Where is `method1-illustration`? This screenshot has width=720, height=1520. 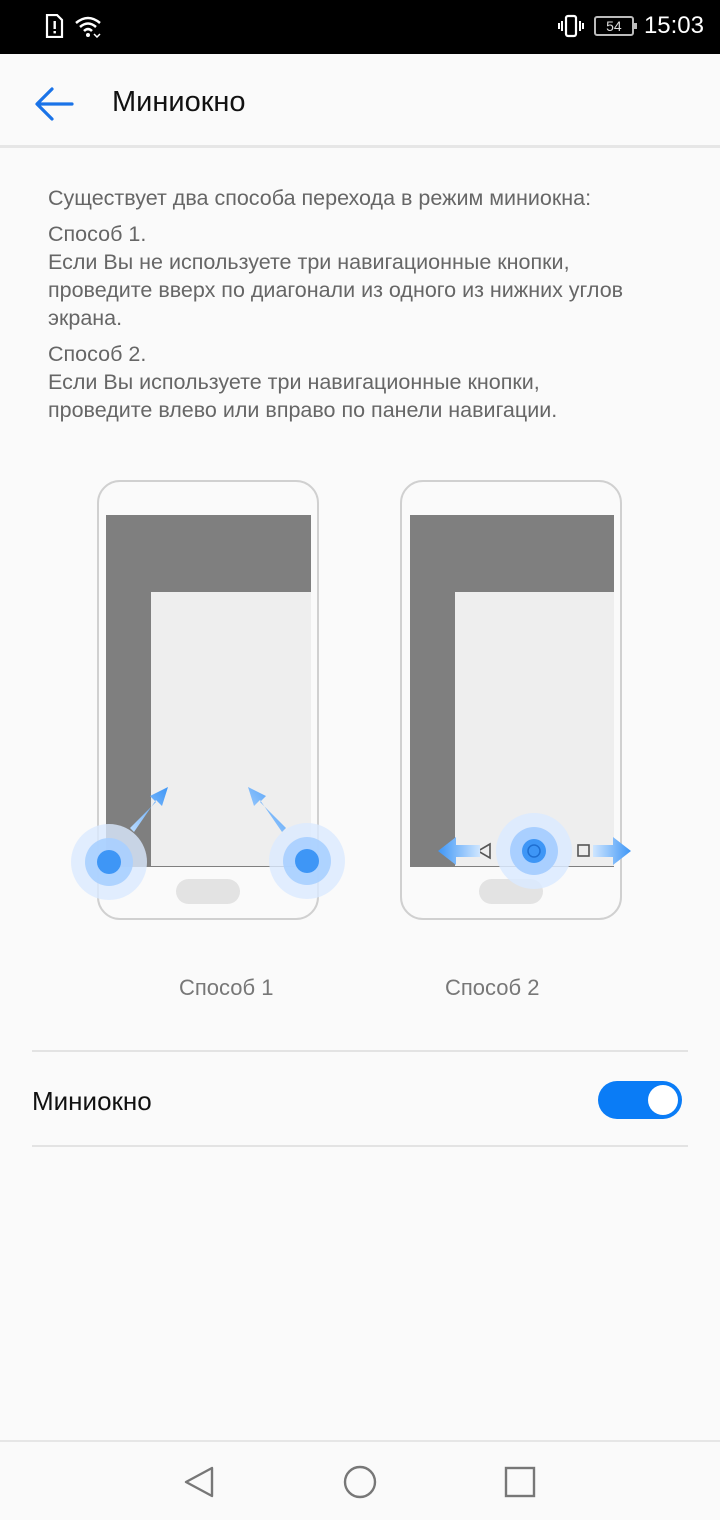
method1-illustration is located at coordinates (208, 700).